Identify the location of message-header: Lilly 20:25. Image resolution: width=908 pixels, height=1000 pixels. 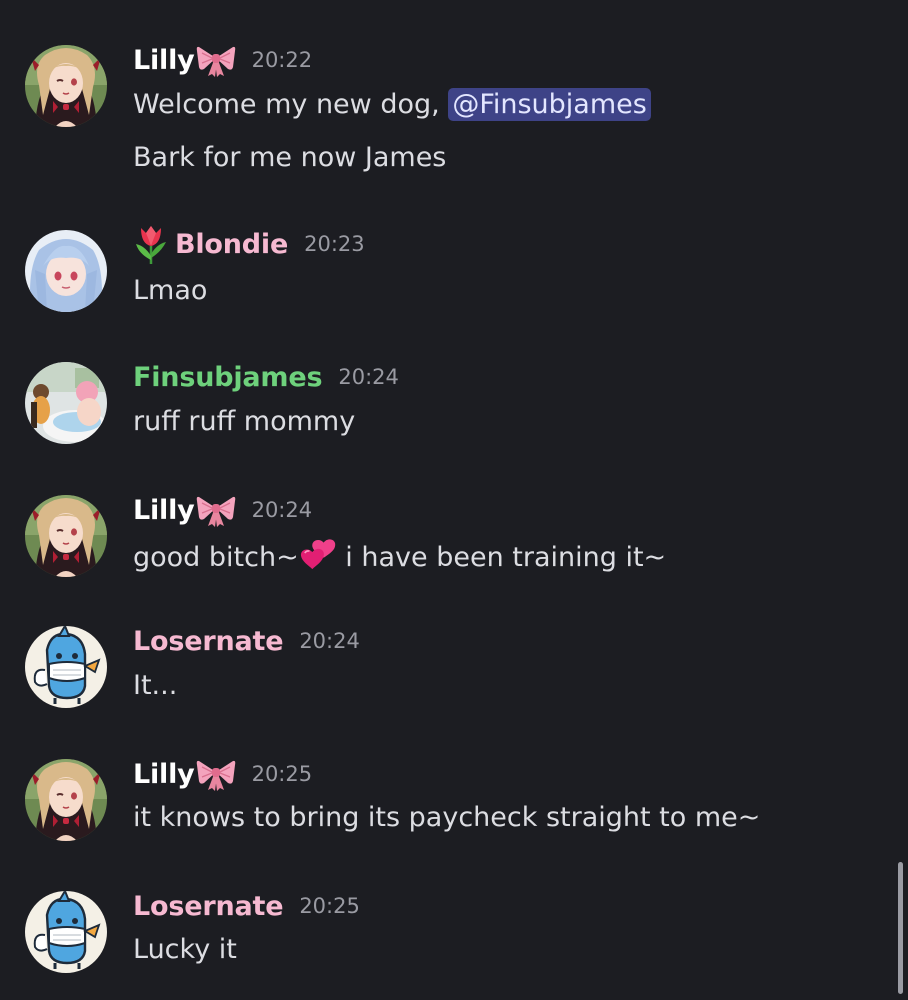
(222, 774).